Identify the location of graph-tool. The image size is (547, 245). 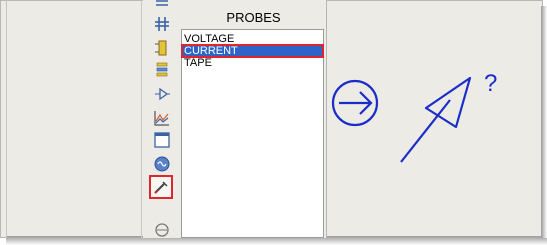
(162, 118).